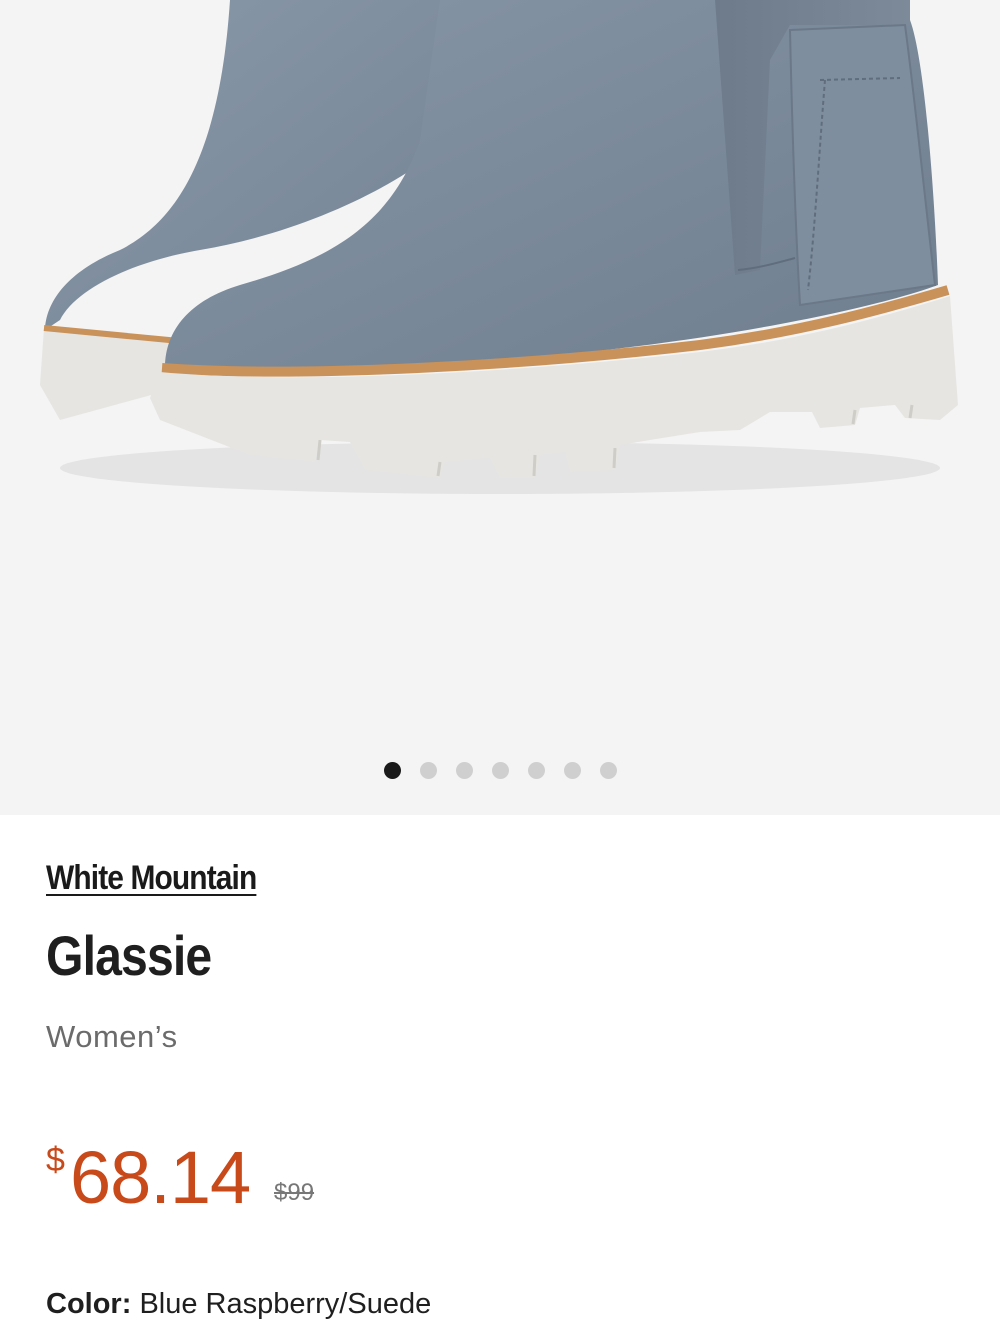 The width and height of the screenshot is (1000, 1333). Describe the element at coordinates (129, 955) in the screenshot. I see `product-title: Glassie` at that location.